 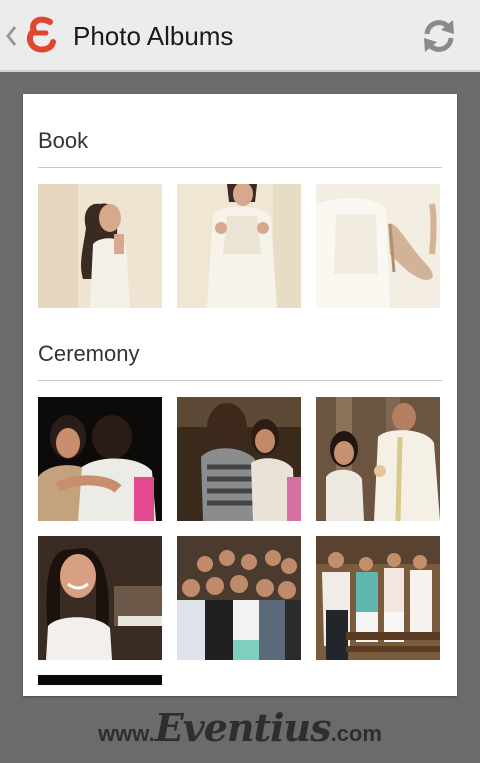 I want to click on refresh-button, so click(x=439, y=36).